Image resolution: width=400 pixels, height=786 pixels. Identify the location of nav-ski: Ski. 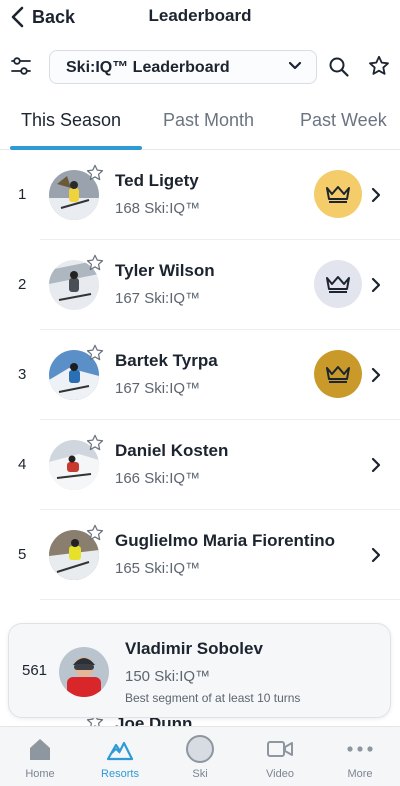
(200, 756).